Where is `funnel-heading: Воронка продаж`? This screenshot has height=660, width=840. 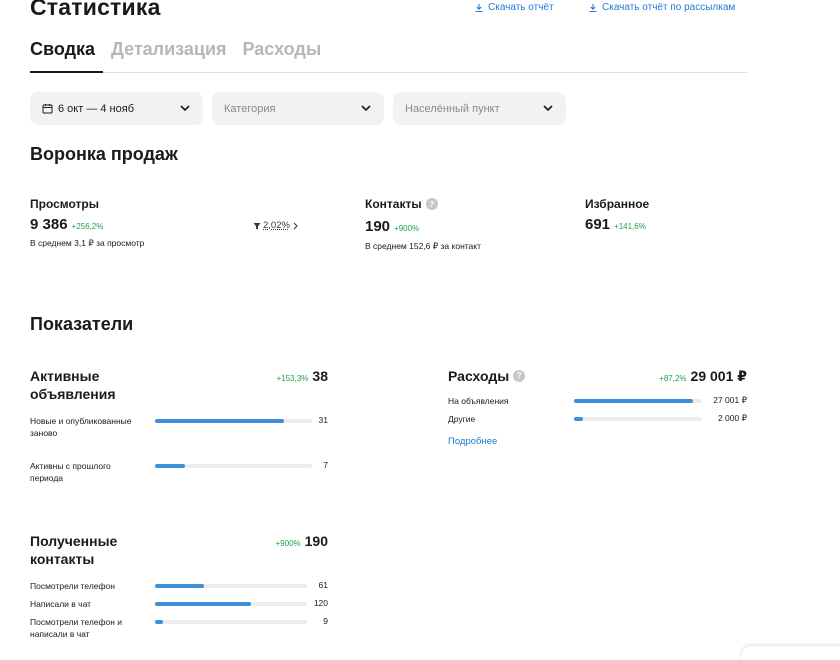
funnel-heading: Воронка продаж is located at coordinates (104, 154).